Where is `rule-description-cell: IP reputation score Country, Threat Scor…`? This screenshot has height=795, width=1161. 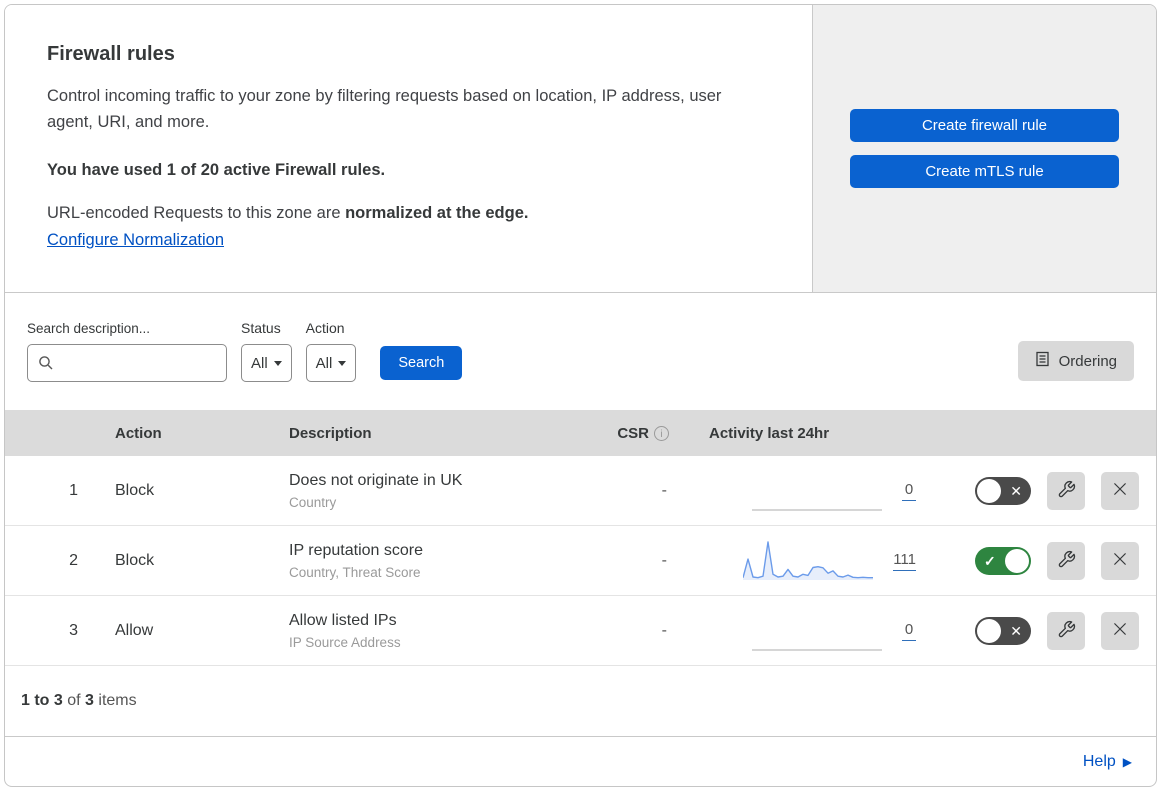
rule-description-cell: IP reputation score Country, Threat Scor… is located at coordinates (414, 561).